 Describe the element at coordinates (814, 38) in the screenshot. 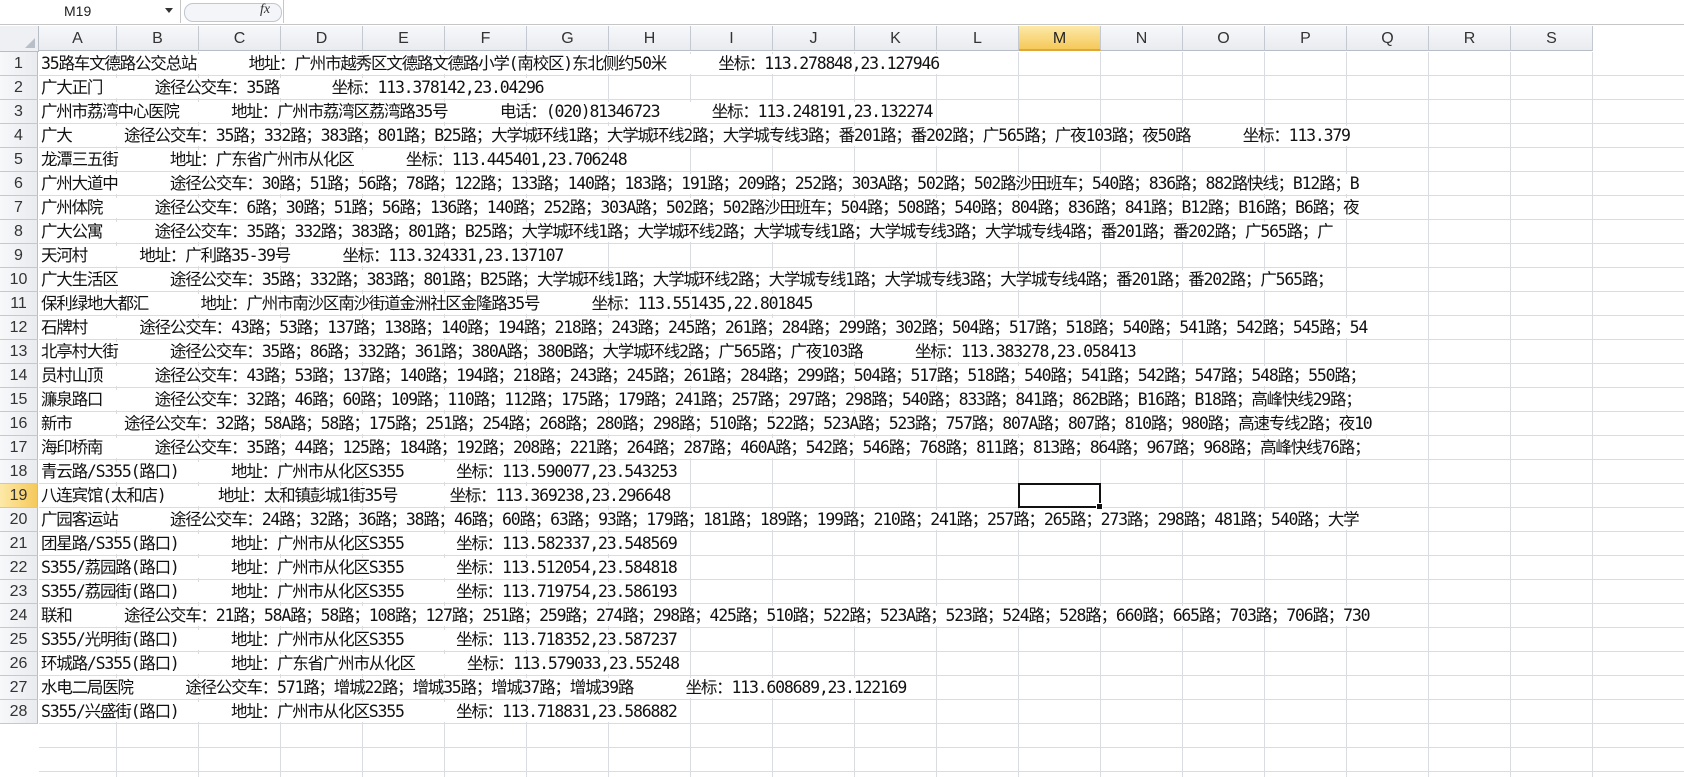

I see `column-header-j: J` at that location.